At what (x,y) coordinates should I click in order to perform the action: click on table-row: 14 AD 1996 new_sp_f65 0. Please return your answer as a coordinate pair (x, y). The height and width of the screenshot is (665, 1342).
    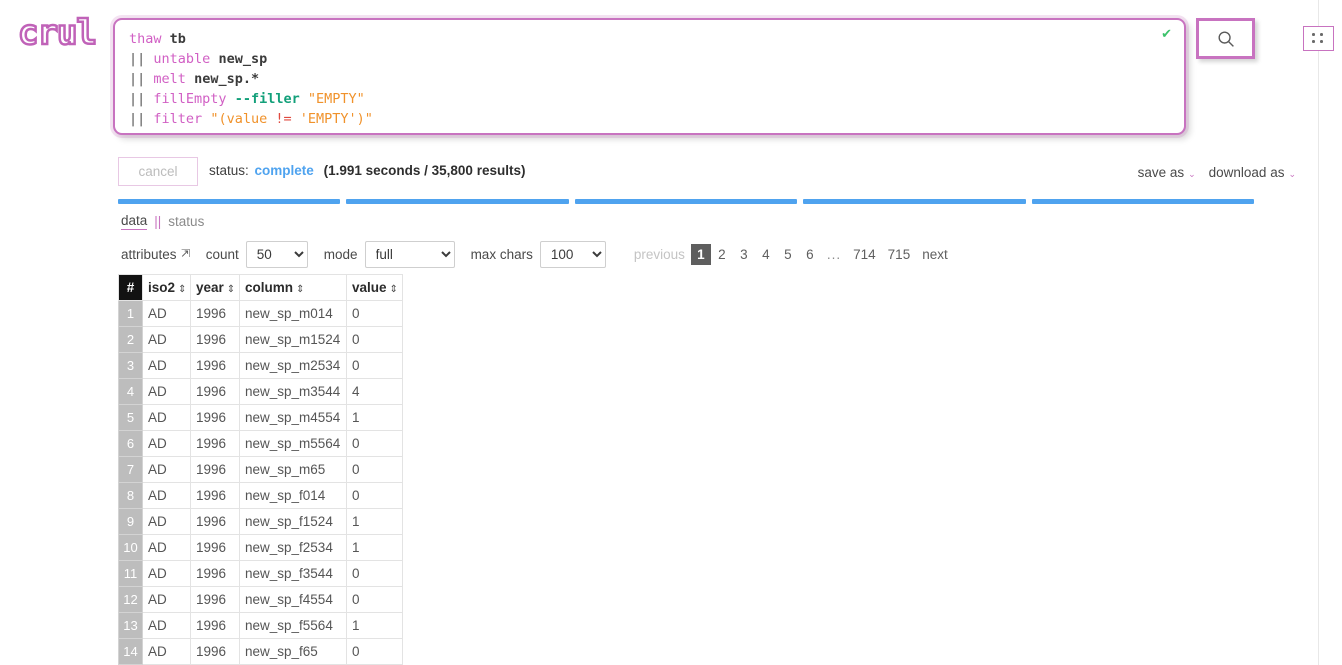
    Looking at the image, I should click on (260, 651).